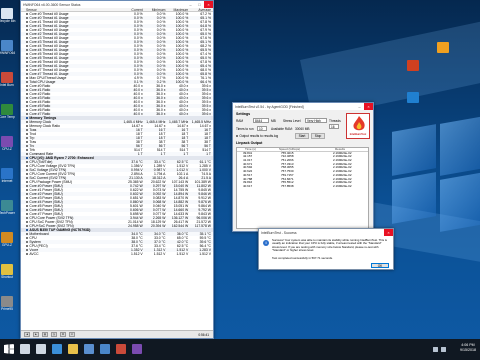 Image resolution: width=480 pixels, height=360 pixels. Describe the element at coordinates (9, 349) in the screenshot. I see `start-icon` at that location.